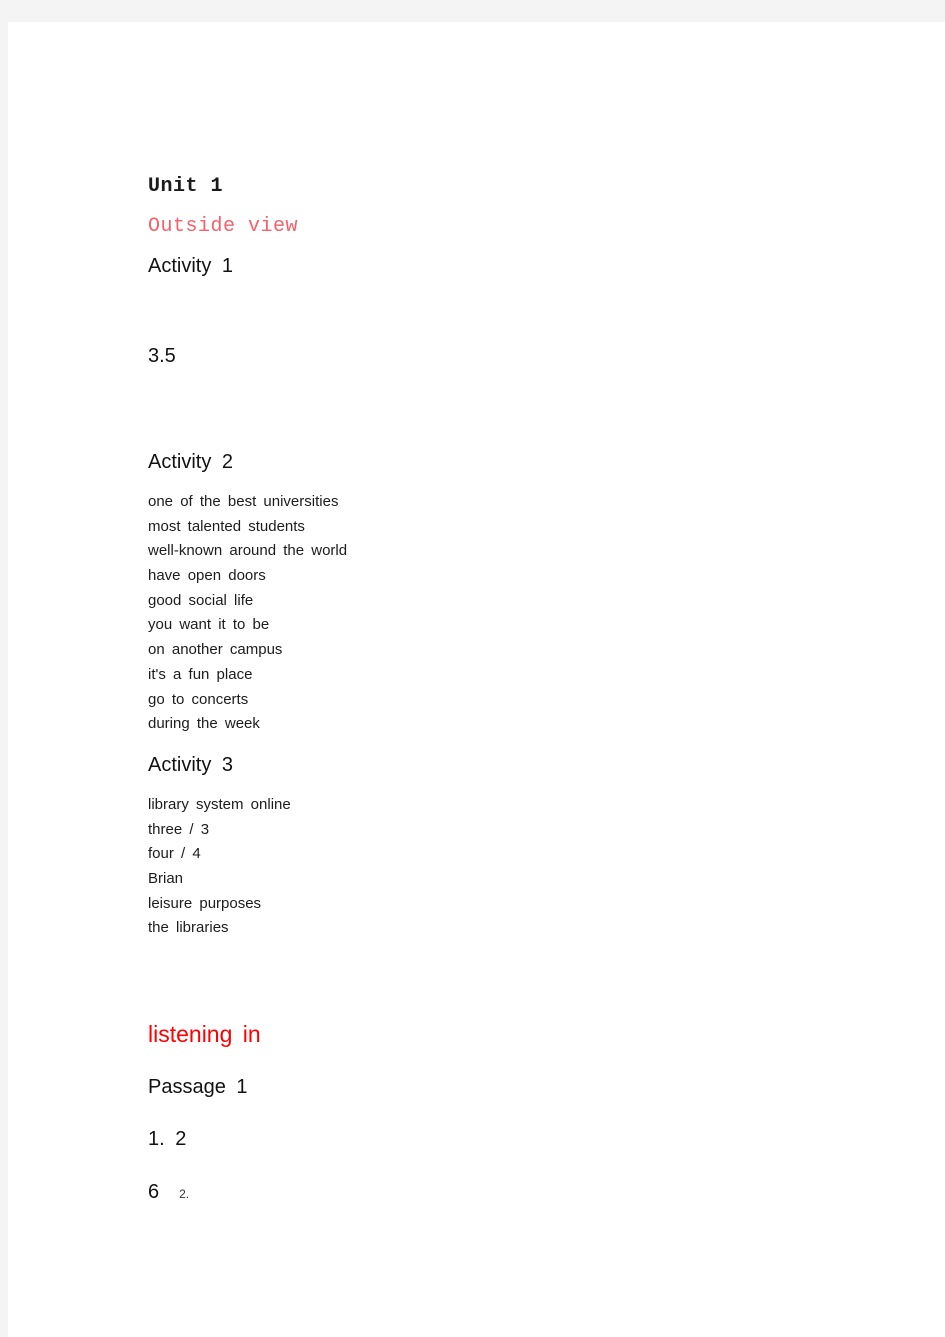 This screenshot has width=945, height=1337. Describe the element at coordinates (204, 724) in the screenshot. I see `list-item: during the week` at that location.